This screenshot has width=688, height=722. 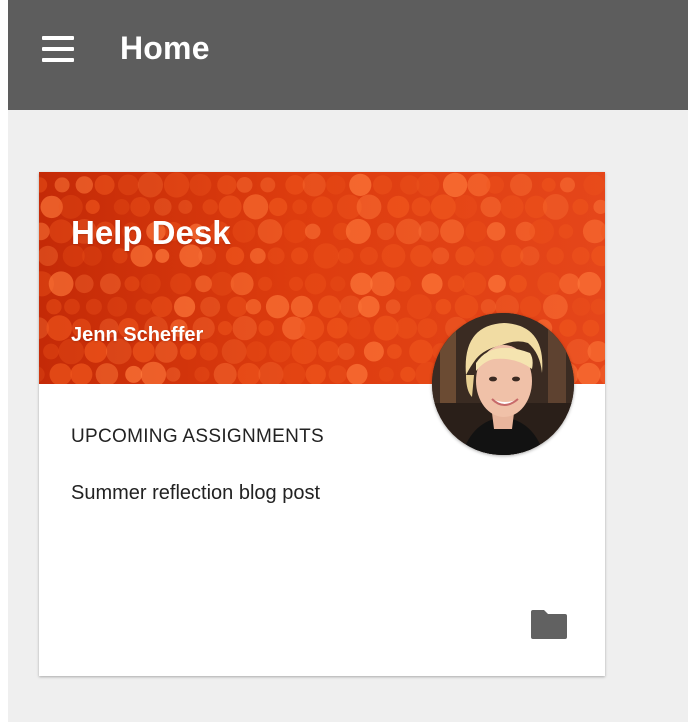 What do you see at coordinates (151, 233) in the screenshot?
I see `class-title-link: Help Desk` at bounding box center [151, 233].